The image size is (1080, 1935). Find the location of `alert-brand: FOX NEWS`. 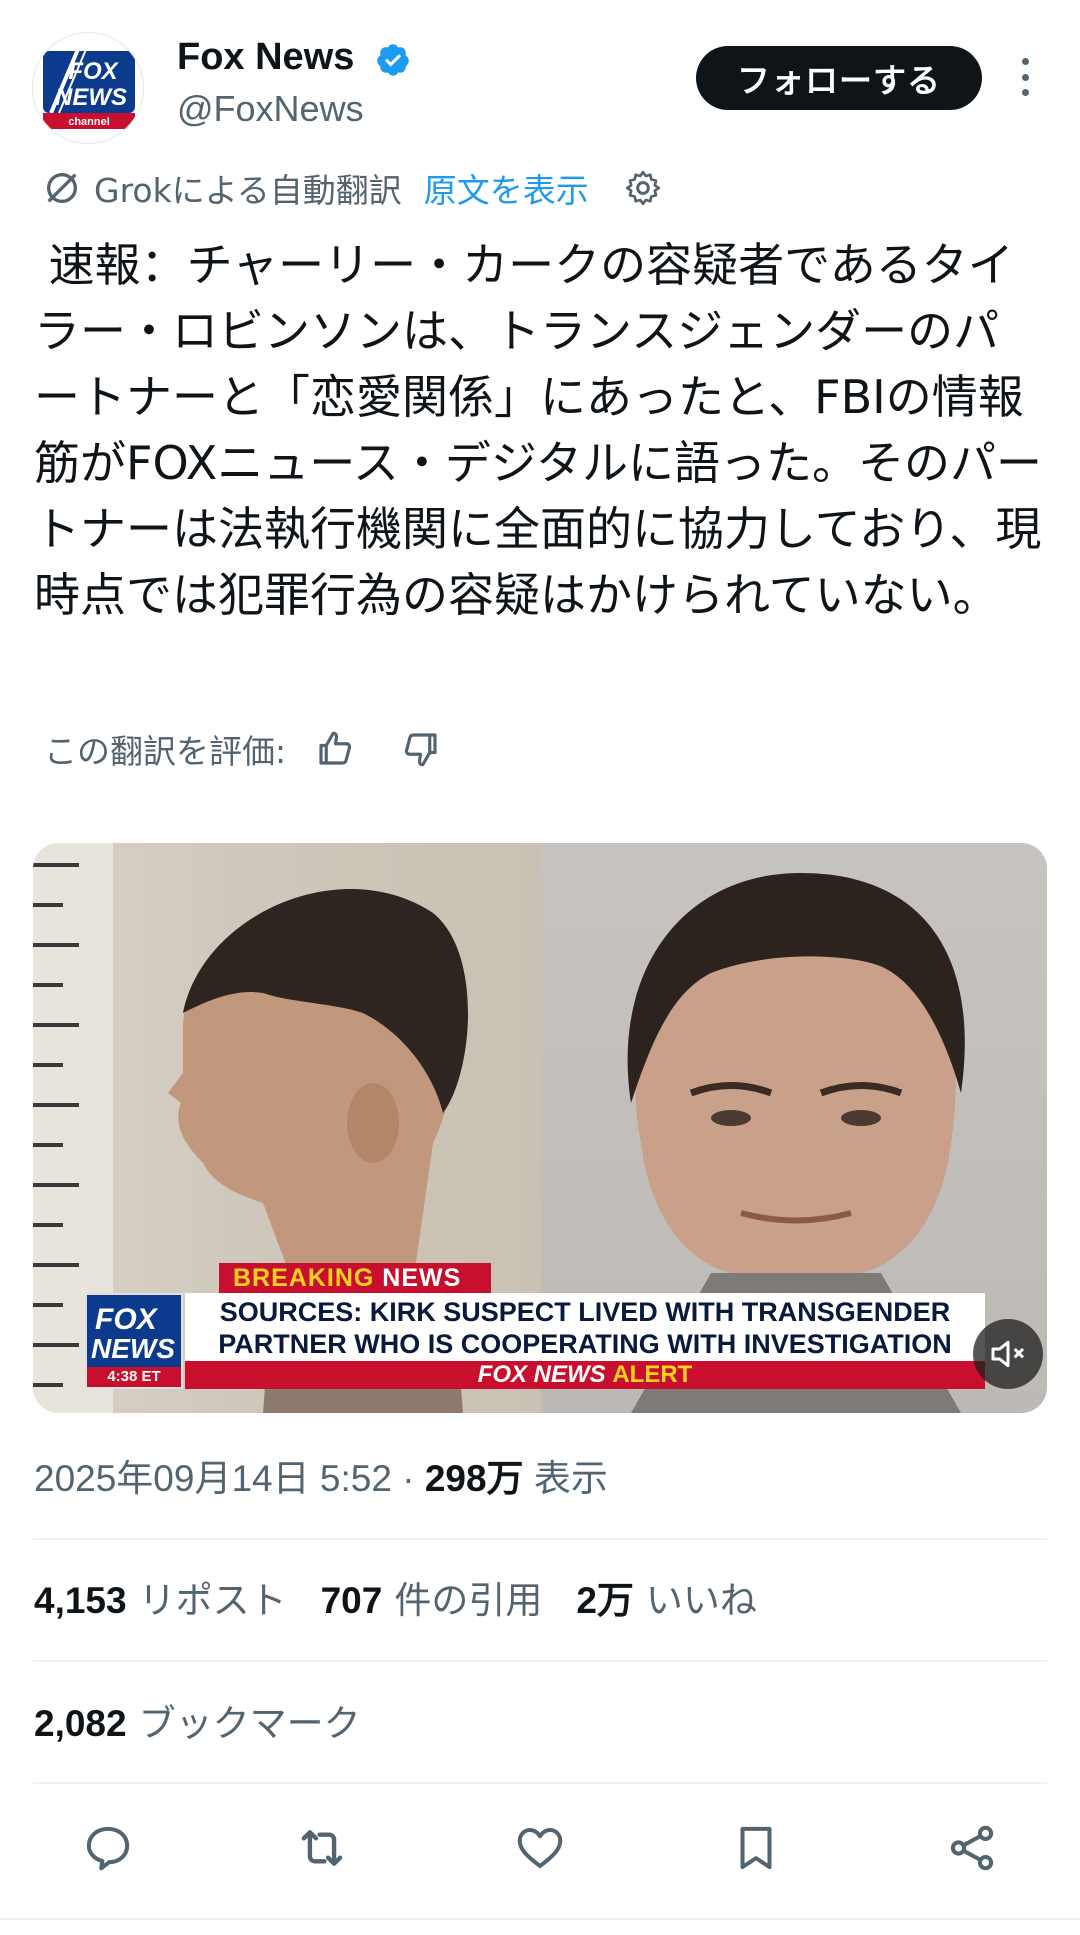

alert-brand: FOX NEWS is located at coordinates (545, 1374).